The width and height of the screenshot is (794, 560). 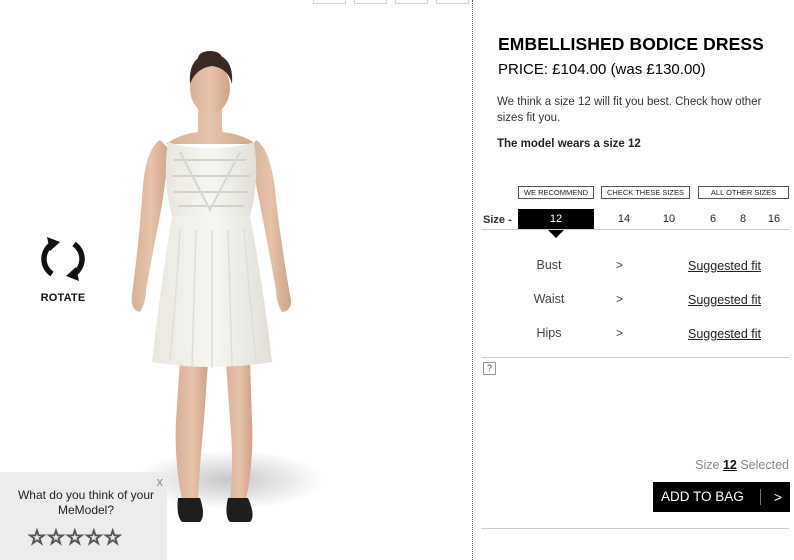 What do you see at coordinates (497, 220) in the screenshot?
I see `size-header: Size -` at bounding box center [497, 220].